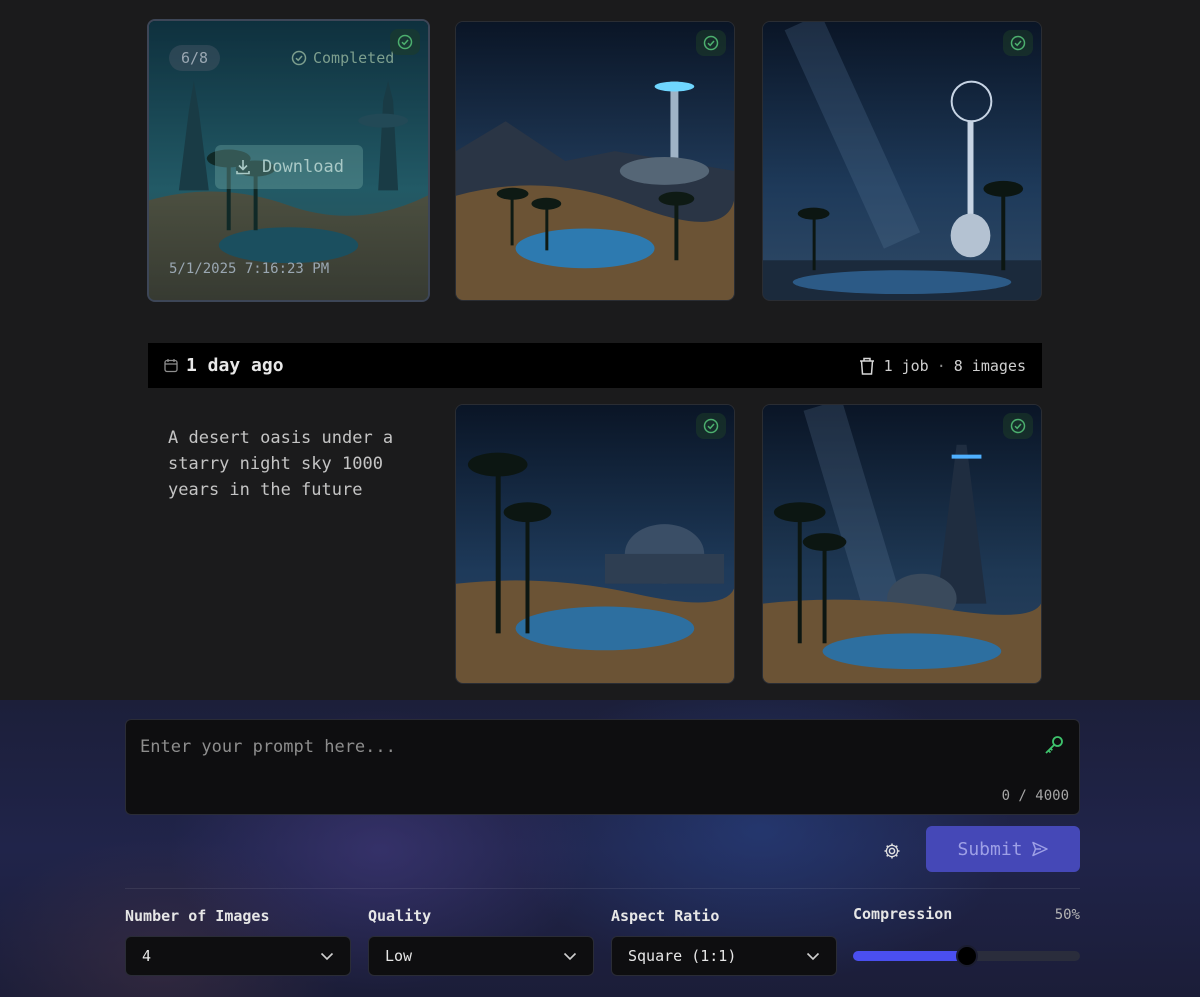 The image size is (1200, 997). What do you see at coordinates (595, 365) in the screenshot?
I see `job-group-header: 1 day ago 1 job · 8 images` at bounding box center [595, 365].